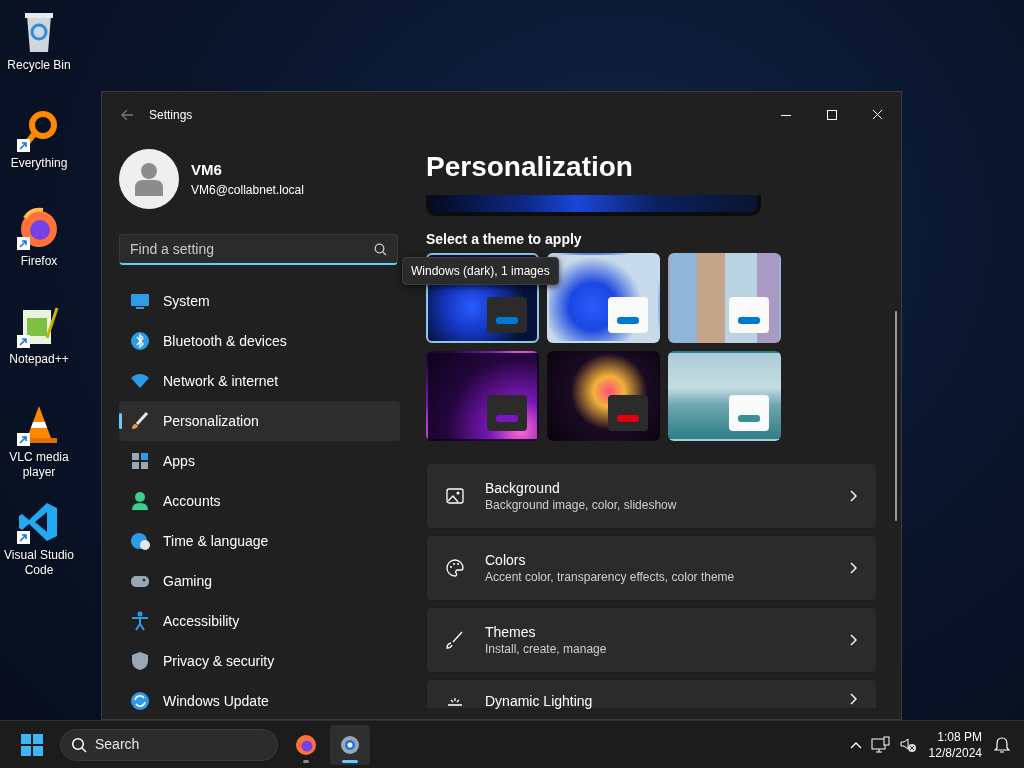 Image resolution: width=1024 pixels, height=768 pixels. Describe the element at coordinates (39, 163) in the screenshot. I see `desktop-icon-label: Everything` at that location.